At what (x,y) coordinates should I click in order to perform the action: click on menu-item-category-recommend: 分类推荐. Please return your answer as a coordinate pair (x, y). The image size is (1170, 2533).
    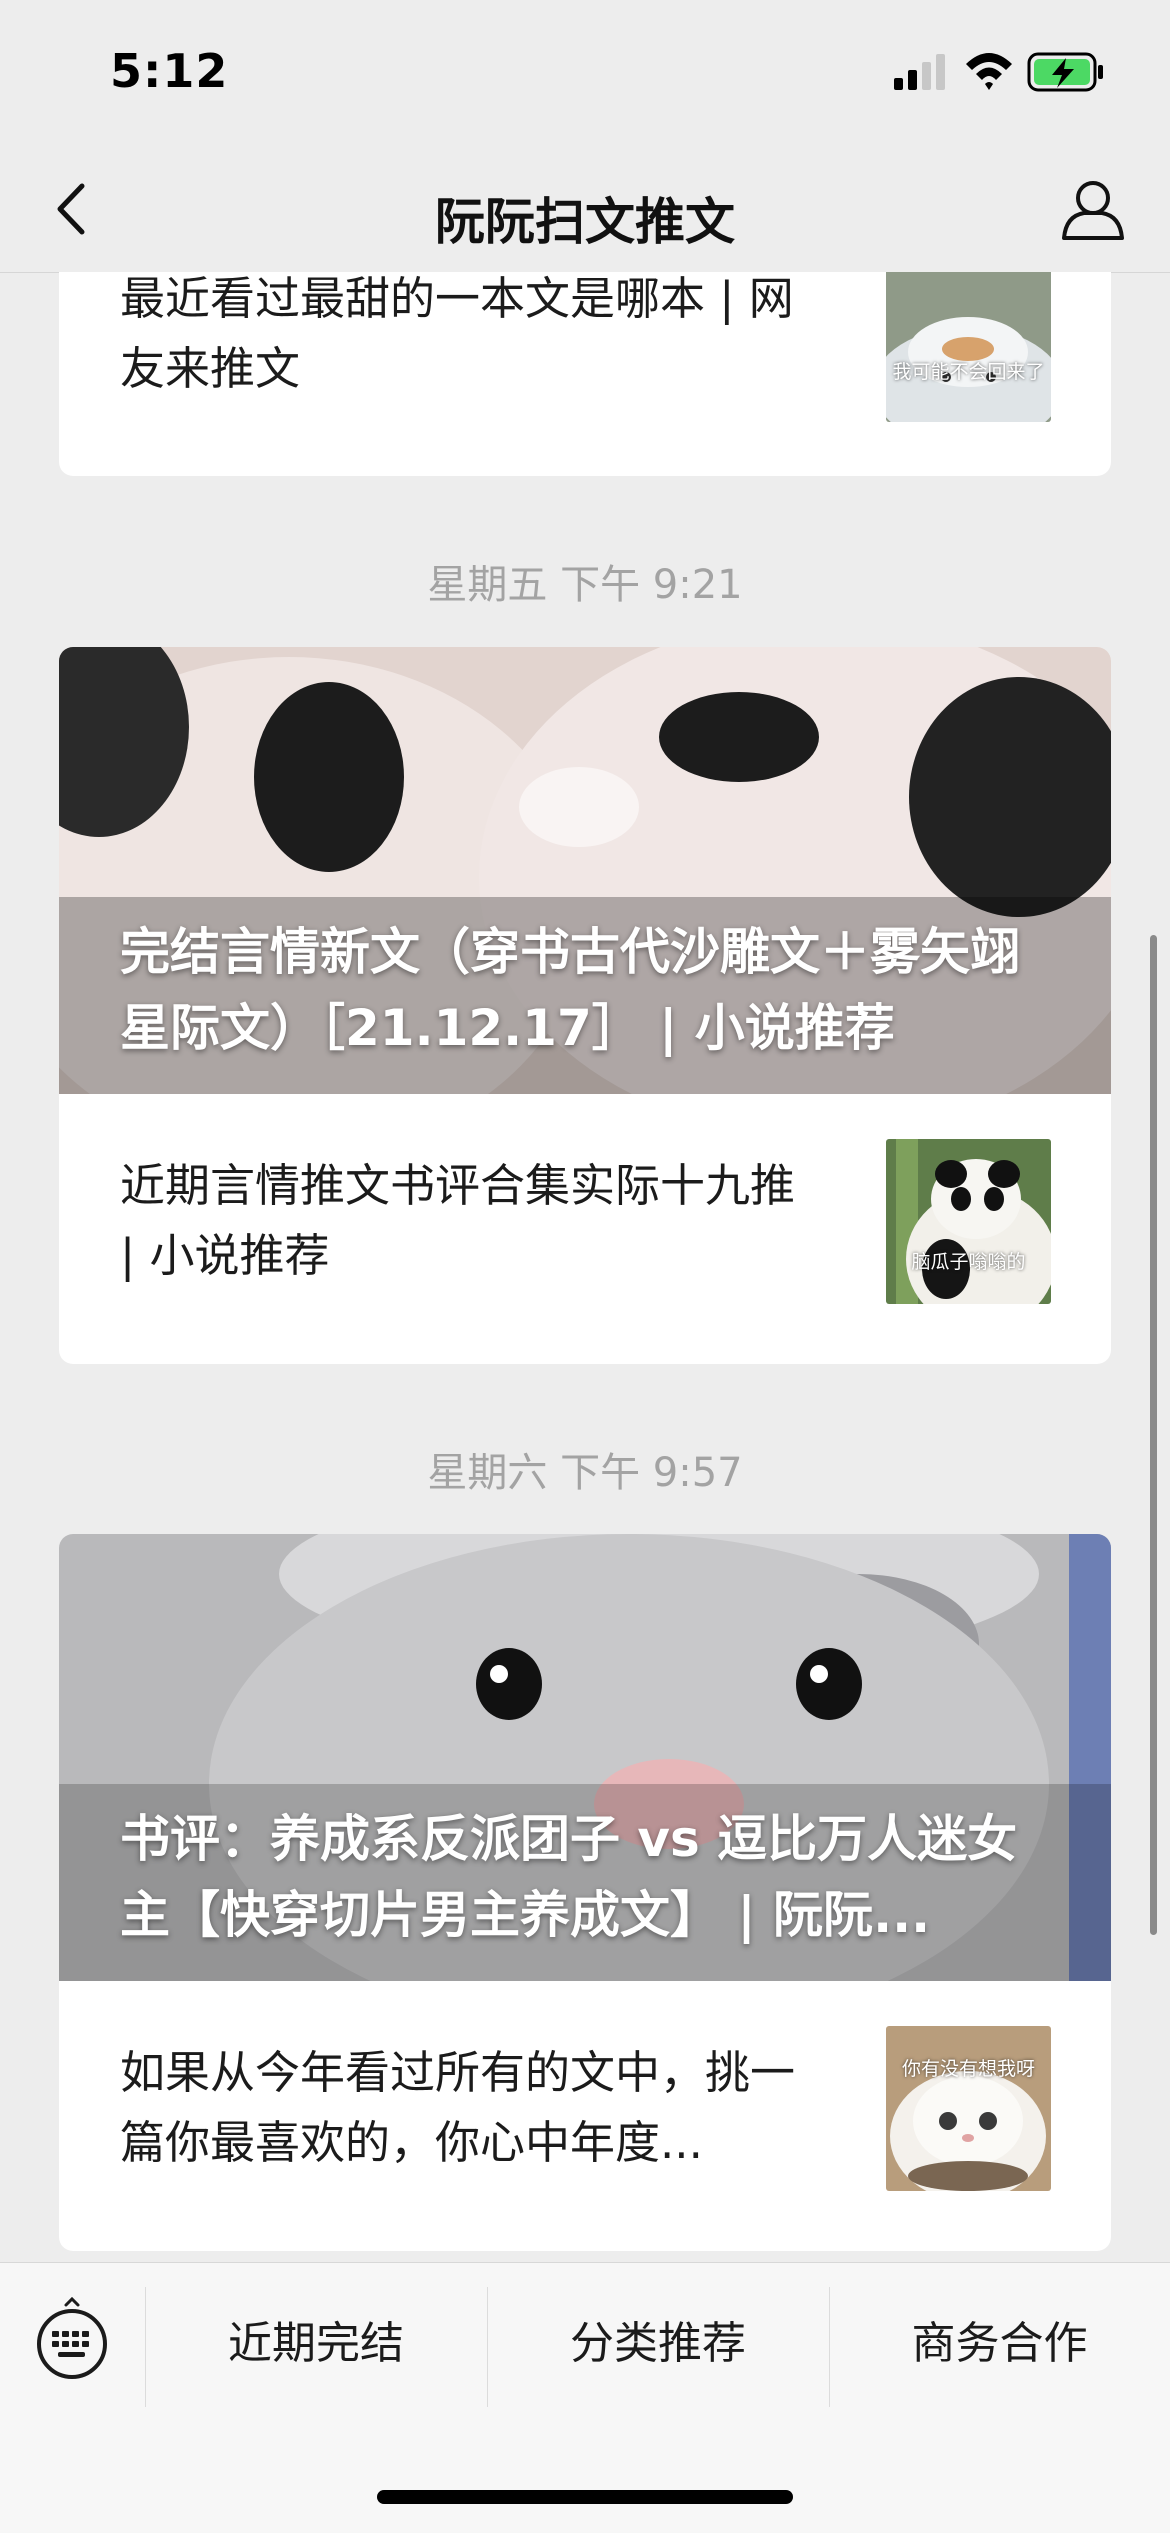
    Looking at the image, I should click on (658, 2344).